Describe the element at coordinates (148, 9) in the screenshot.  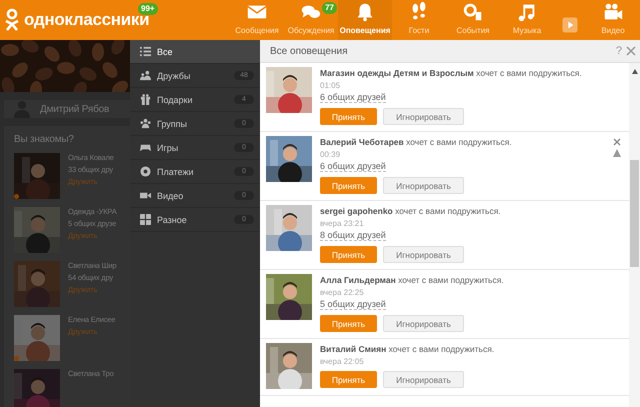
I see `notification-badge: 99+` at that location.